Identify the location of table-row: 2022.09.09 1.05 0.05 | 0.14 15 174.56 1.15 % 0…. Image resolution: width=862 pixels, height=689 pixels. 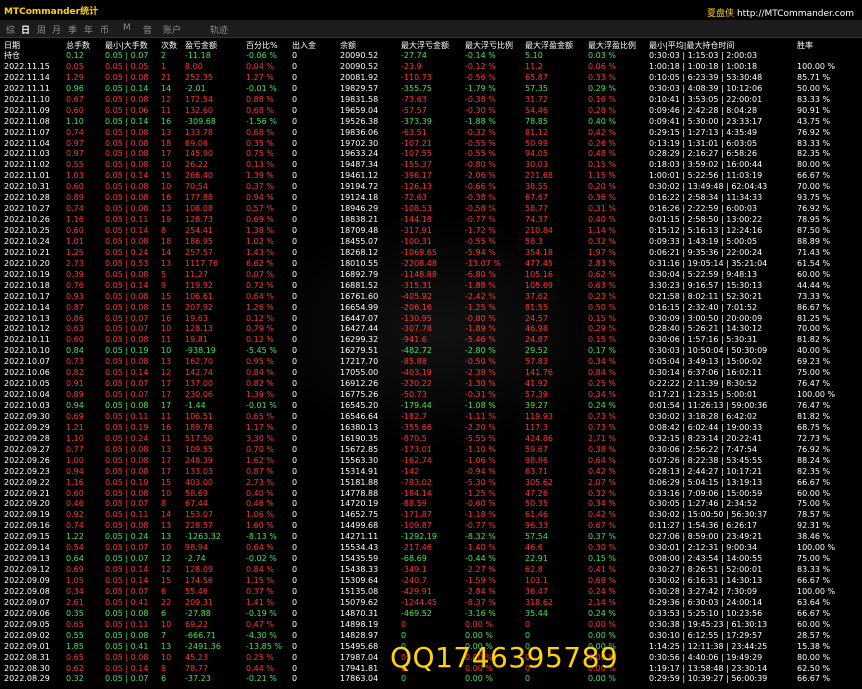
(431, 581).